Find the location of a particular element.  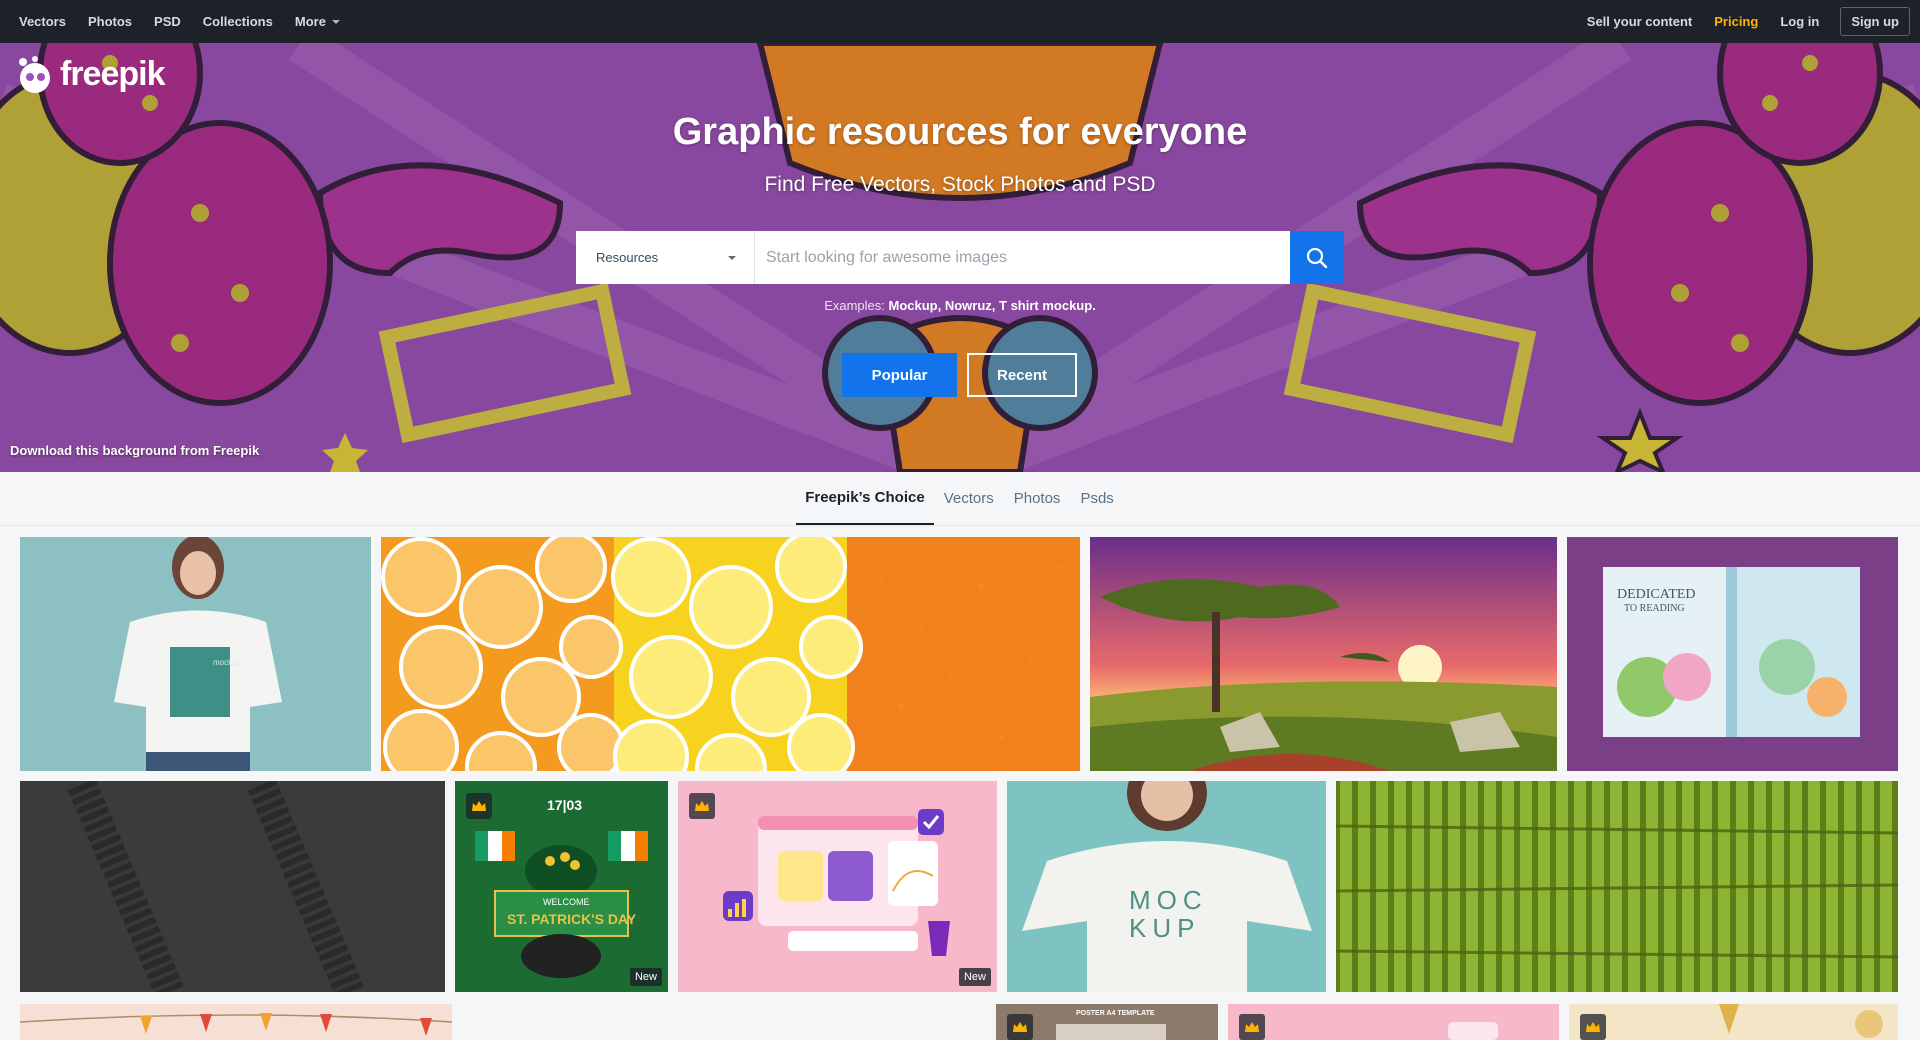

savanna-landscape-image is located at coordinates (1323, 654).